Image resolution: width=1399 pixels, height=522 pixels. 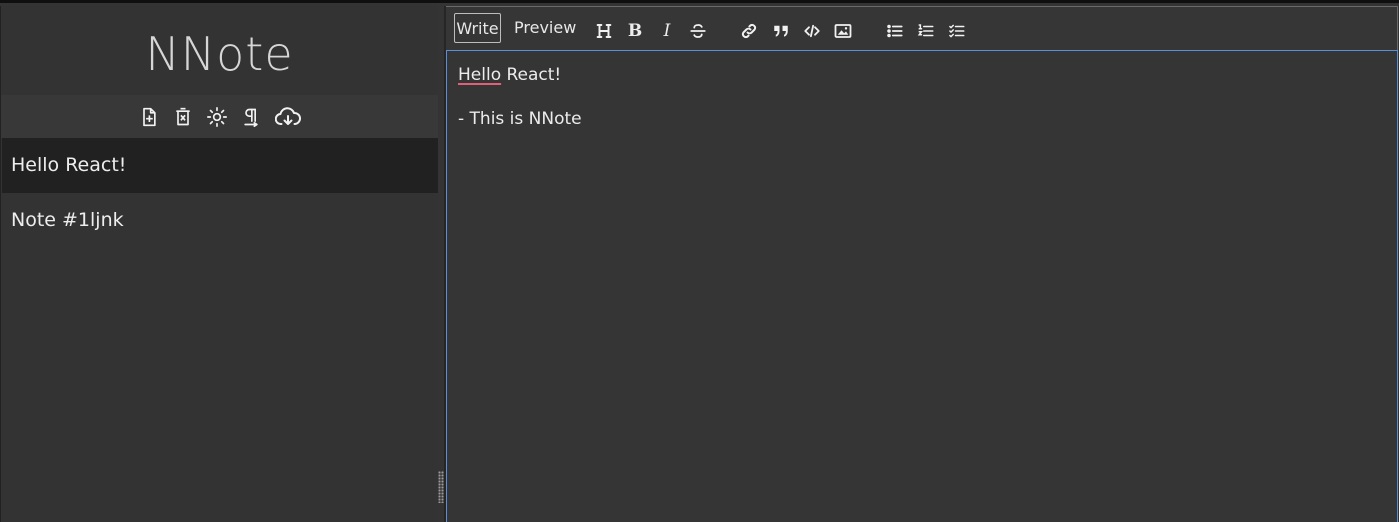 I want to click on delete-note-icon, so click(x=182, y=116).